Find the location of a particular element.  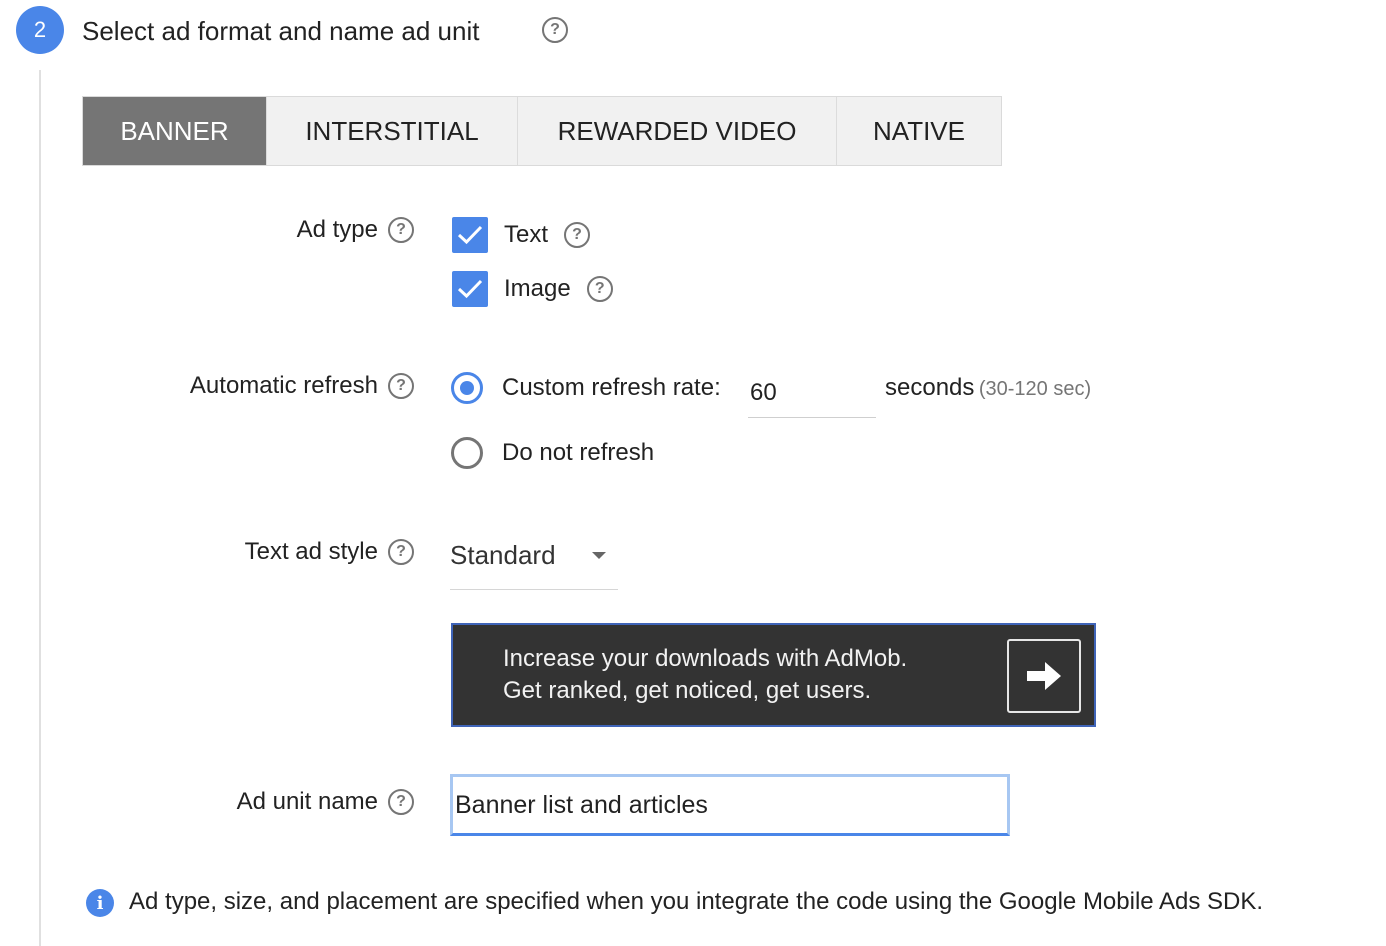

tab-rewarded-video: REWARDED VIDEO is located at coordinates (677, 131).